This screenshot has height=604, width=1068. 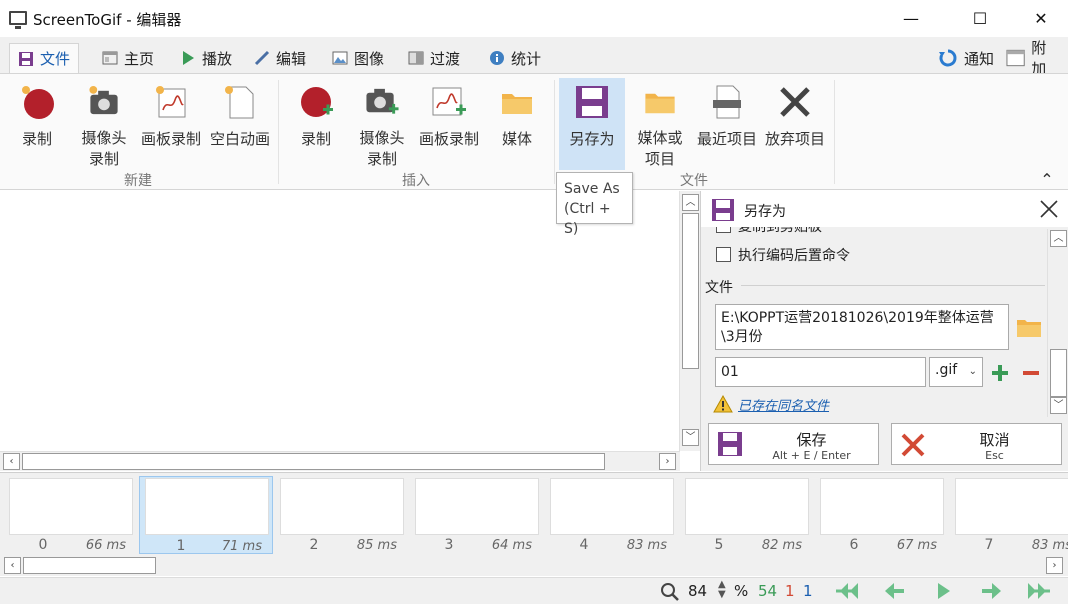 What do you see at coordinates (291, 58) in the screenshot?
I see `tab-edit-label: 编辑` at bounding box center [291, 58].